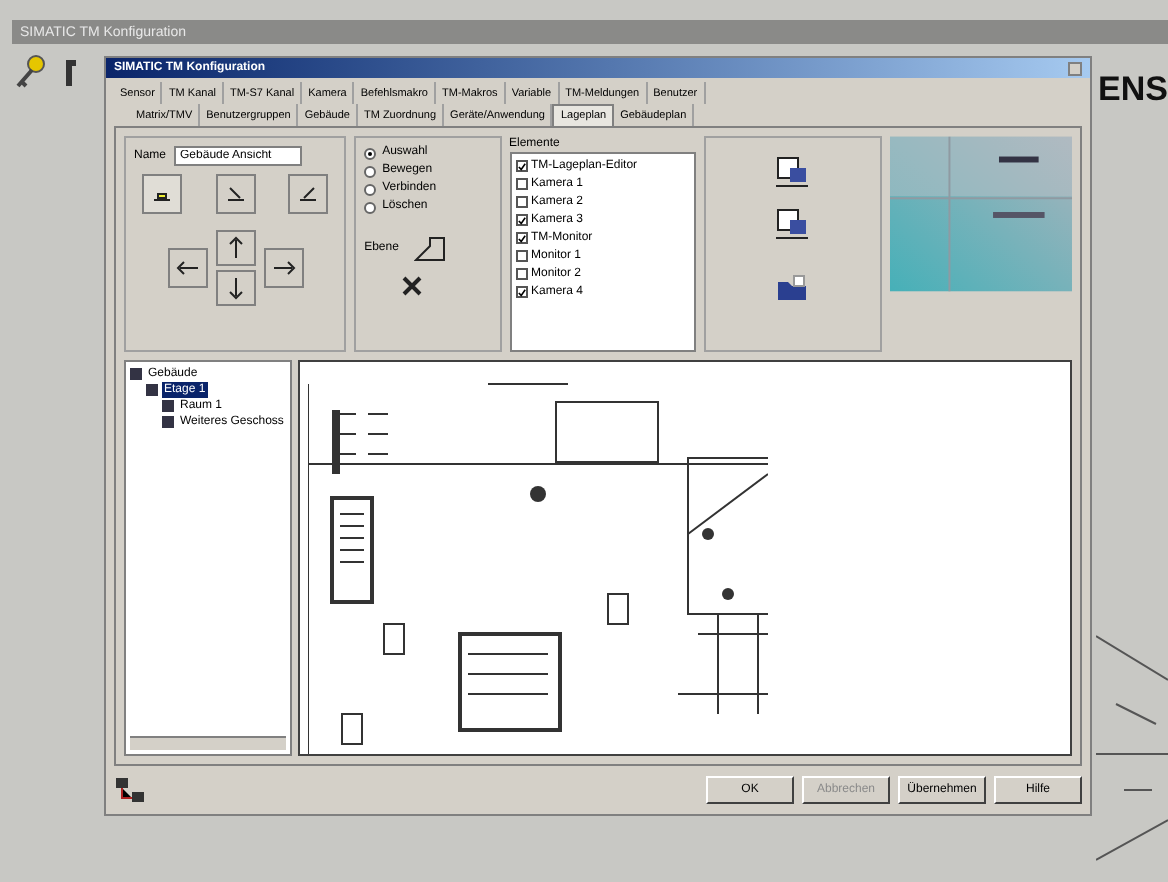  I want to click on up-arrow-button, so click(235, 248).